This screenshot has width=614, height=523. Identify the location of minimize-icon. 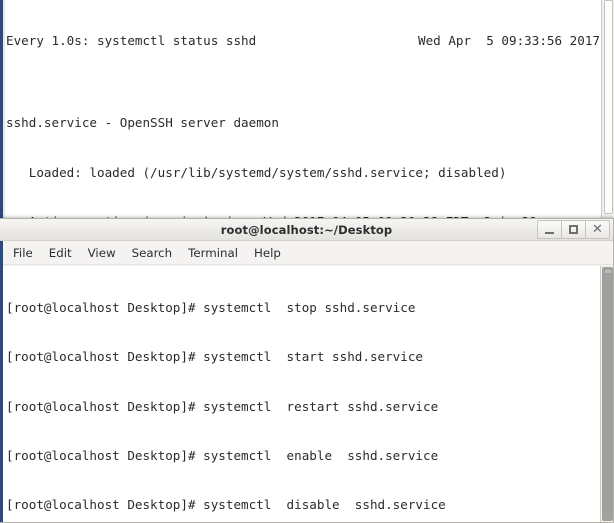
(549, 233).